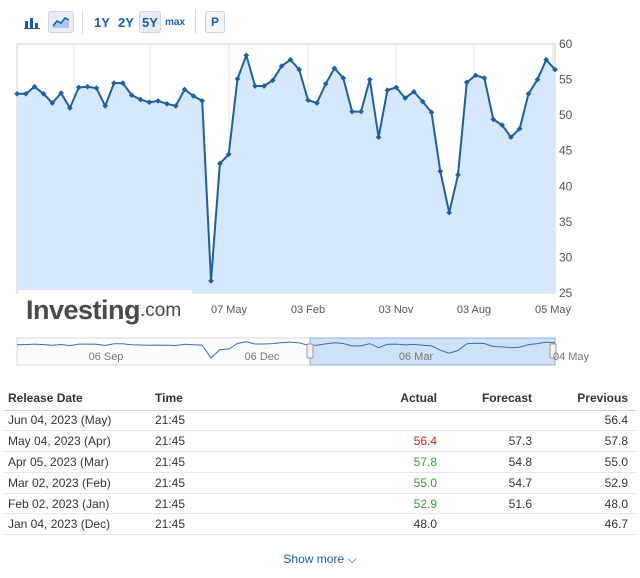 This screenshot has width=640, height=578. I want to click on y-tick-label: 45, so click(566, 151).